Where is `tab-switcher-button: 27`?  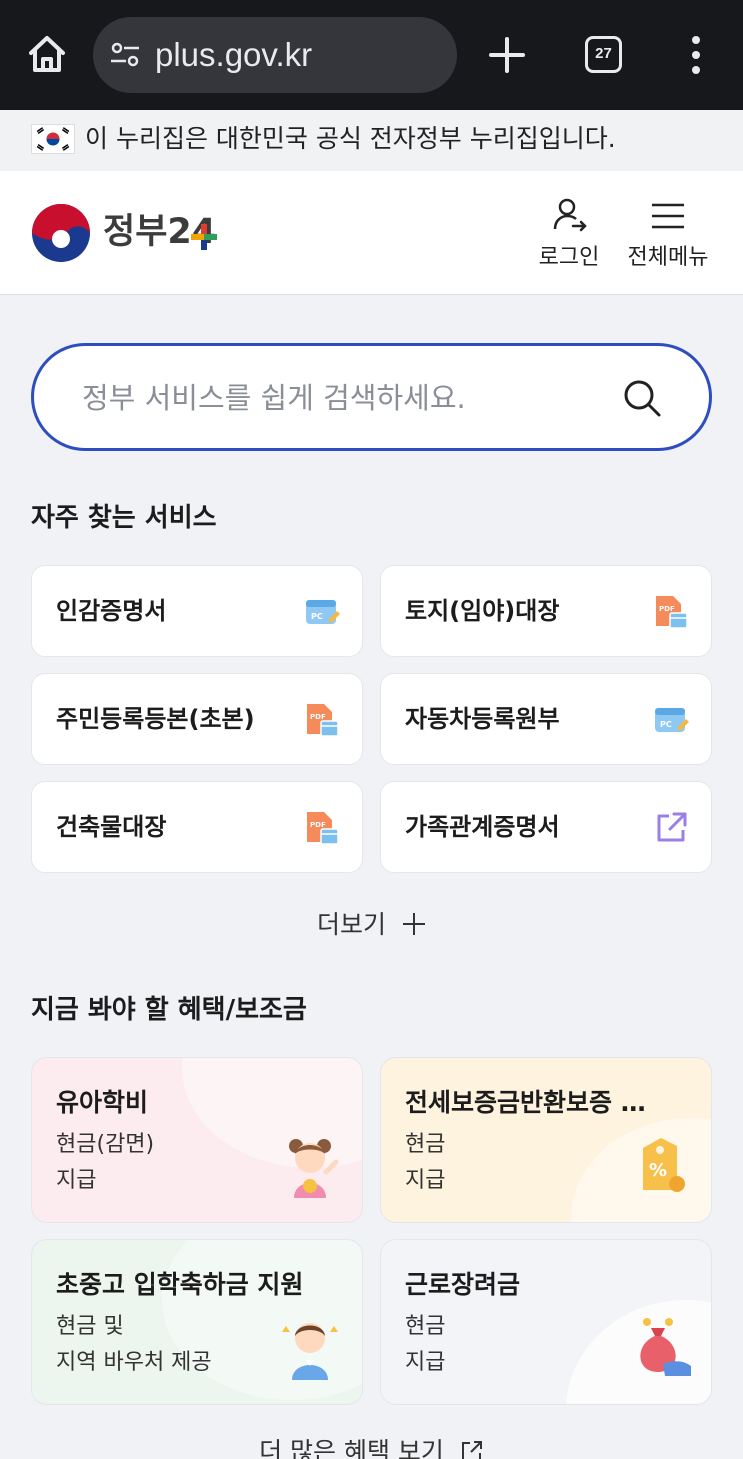 tab-switcher-button: 27 is located at coordinates (603, 54).